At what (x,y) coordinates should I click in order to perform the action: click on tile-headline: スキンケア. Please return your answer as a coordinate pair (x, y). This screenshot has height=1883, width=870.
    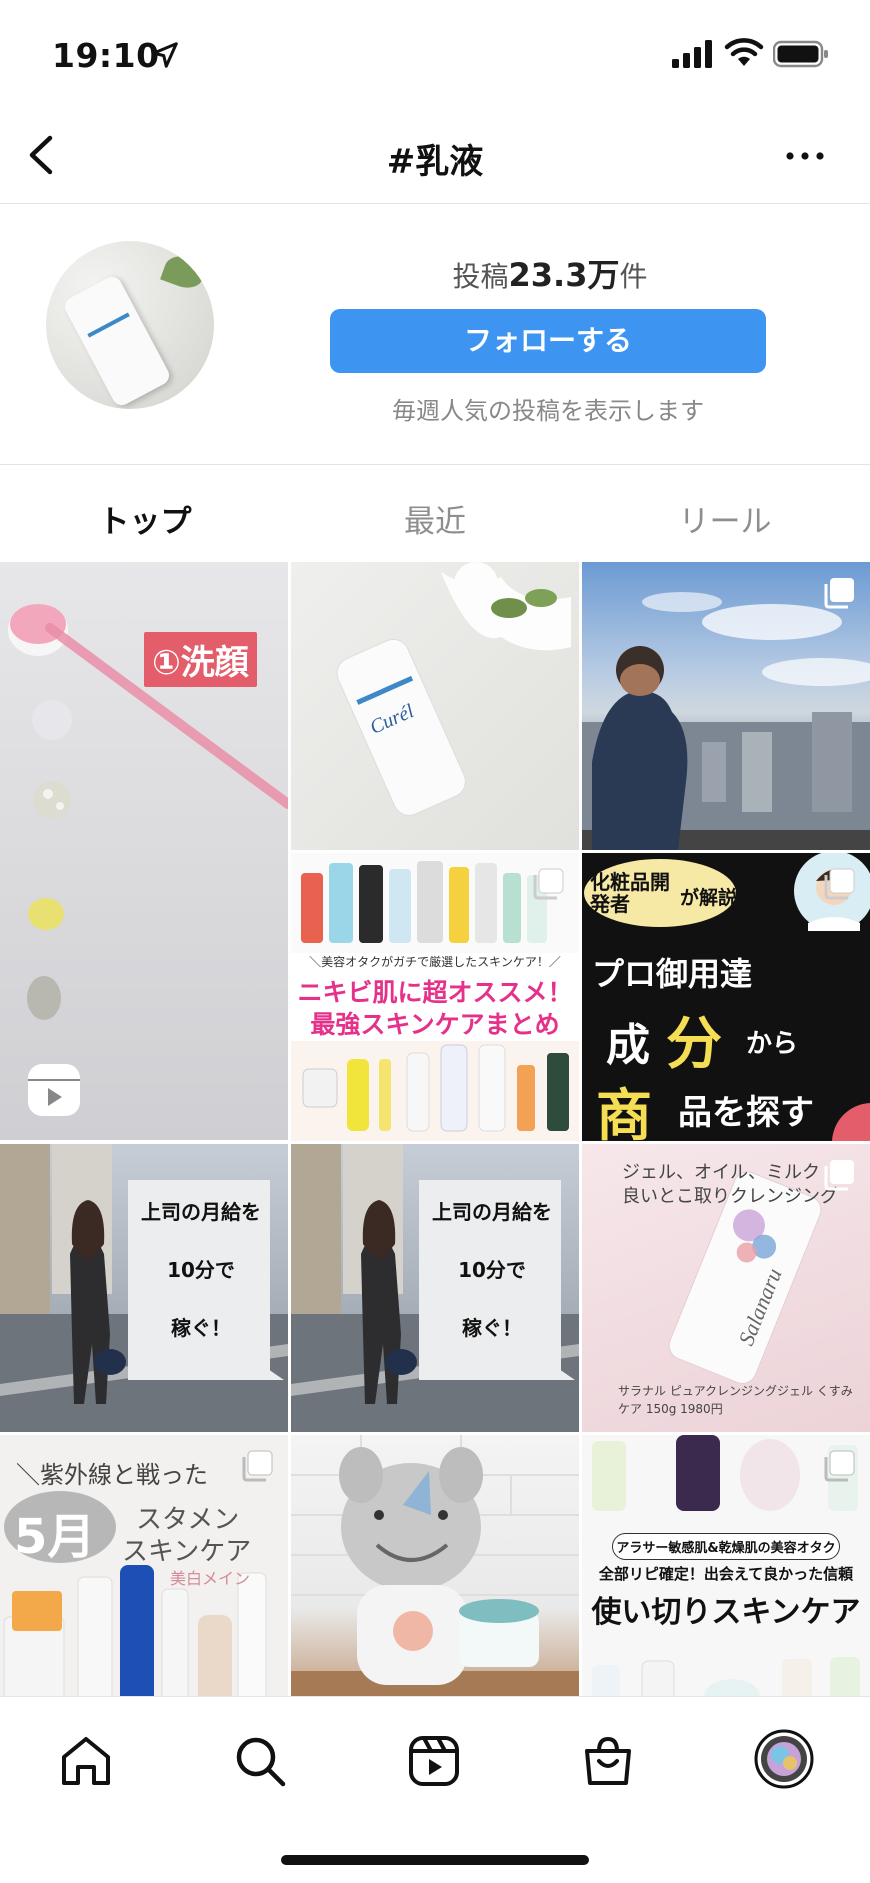
    Looking at the image, I should click on (187, 1552).